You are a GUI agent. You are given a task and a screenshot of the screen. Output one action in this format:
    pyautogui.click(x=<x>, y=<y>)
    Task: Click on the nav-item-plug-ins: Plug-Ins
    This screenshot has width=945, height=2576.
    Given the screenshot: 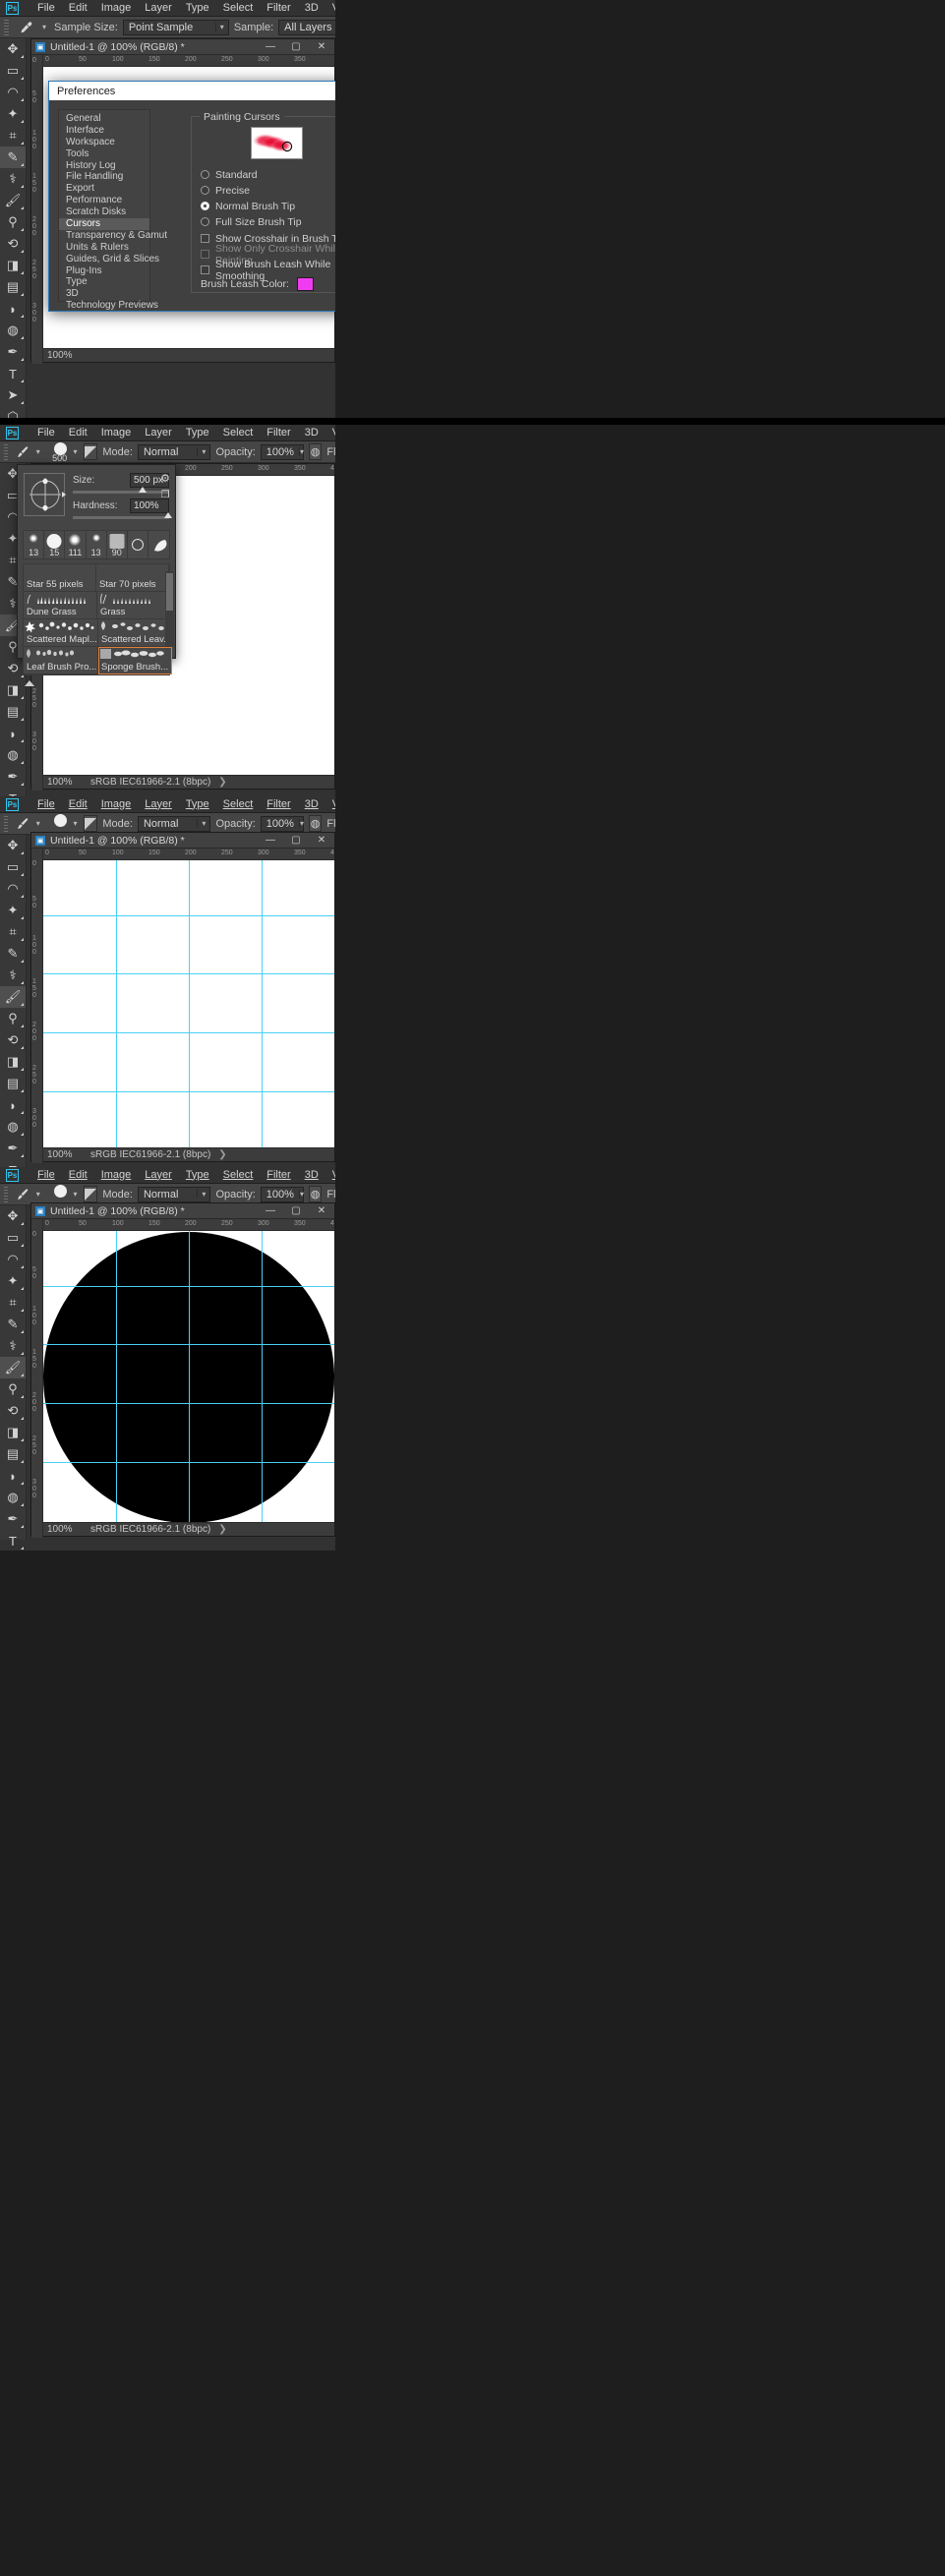 What is the action you would take?
    pyautogui.click(x=104, y=271)
    